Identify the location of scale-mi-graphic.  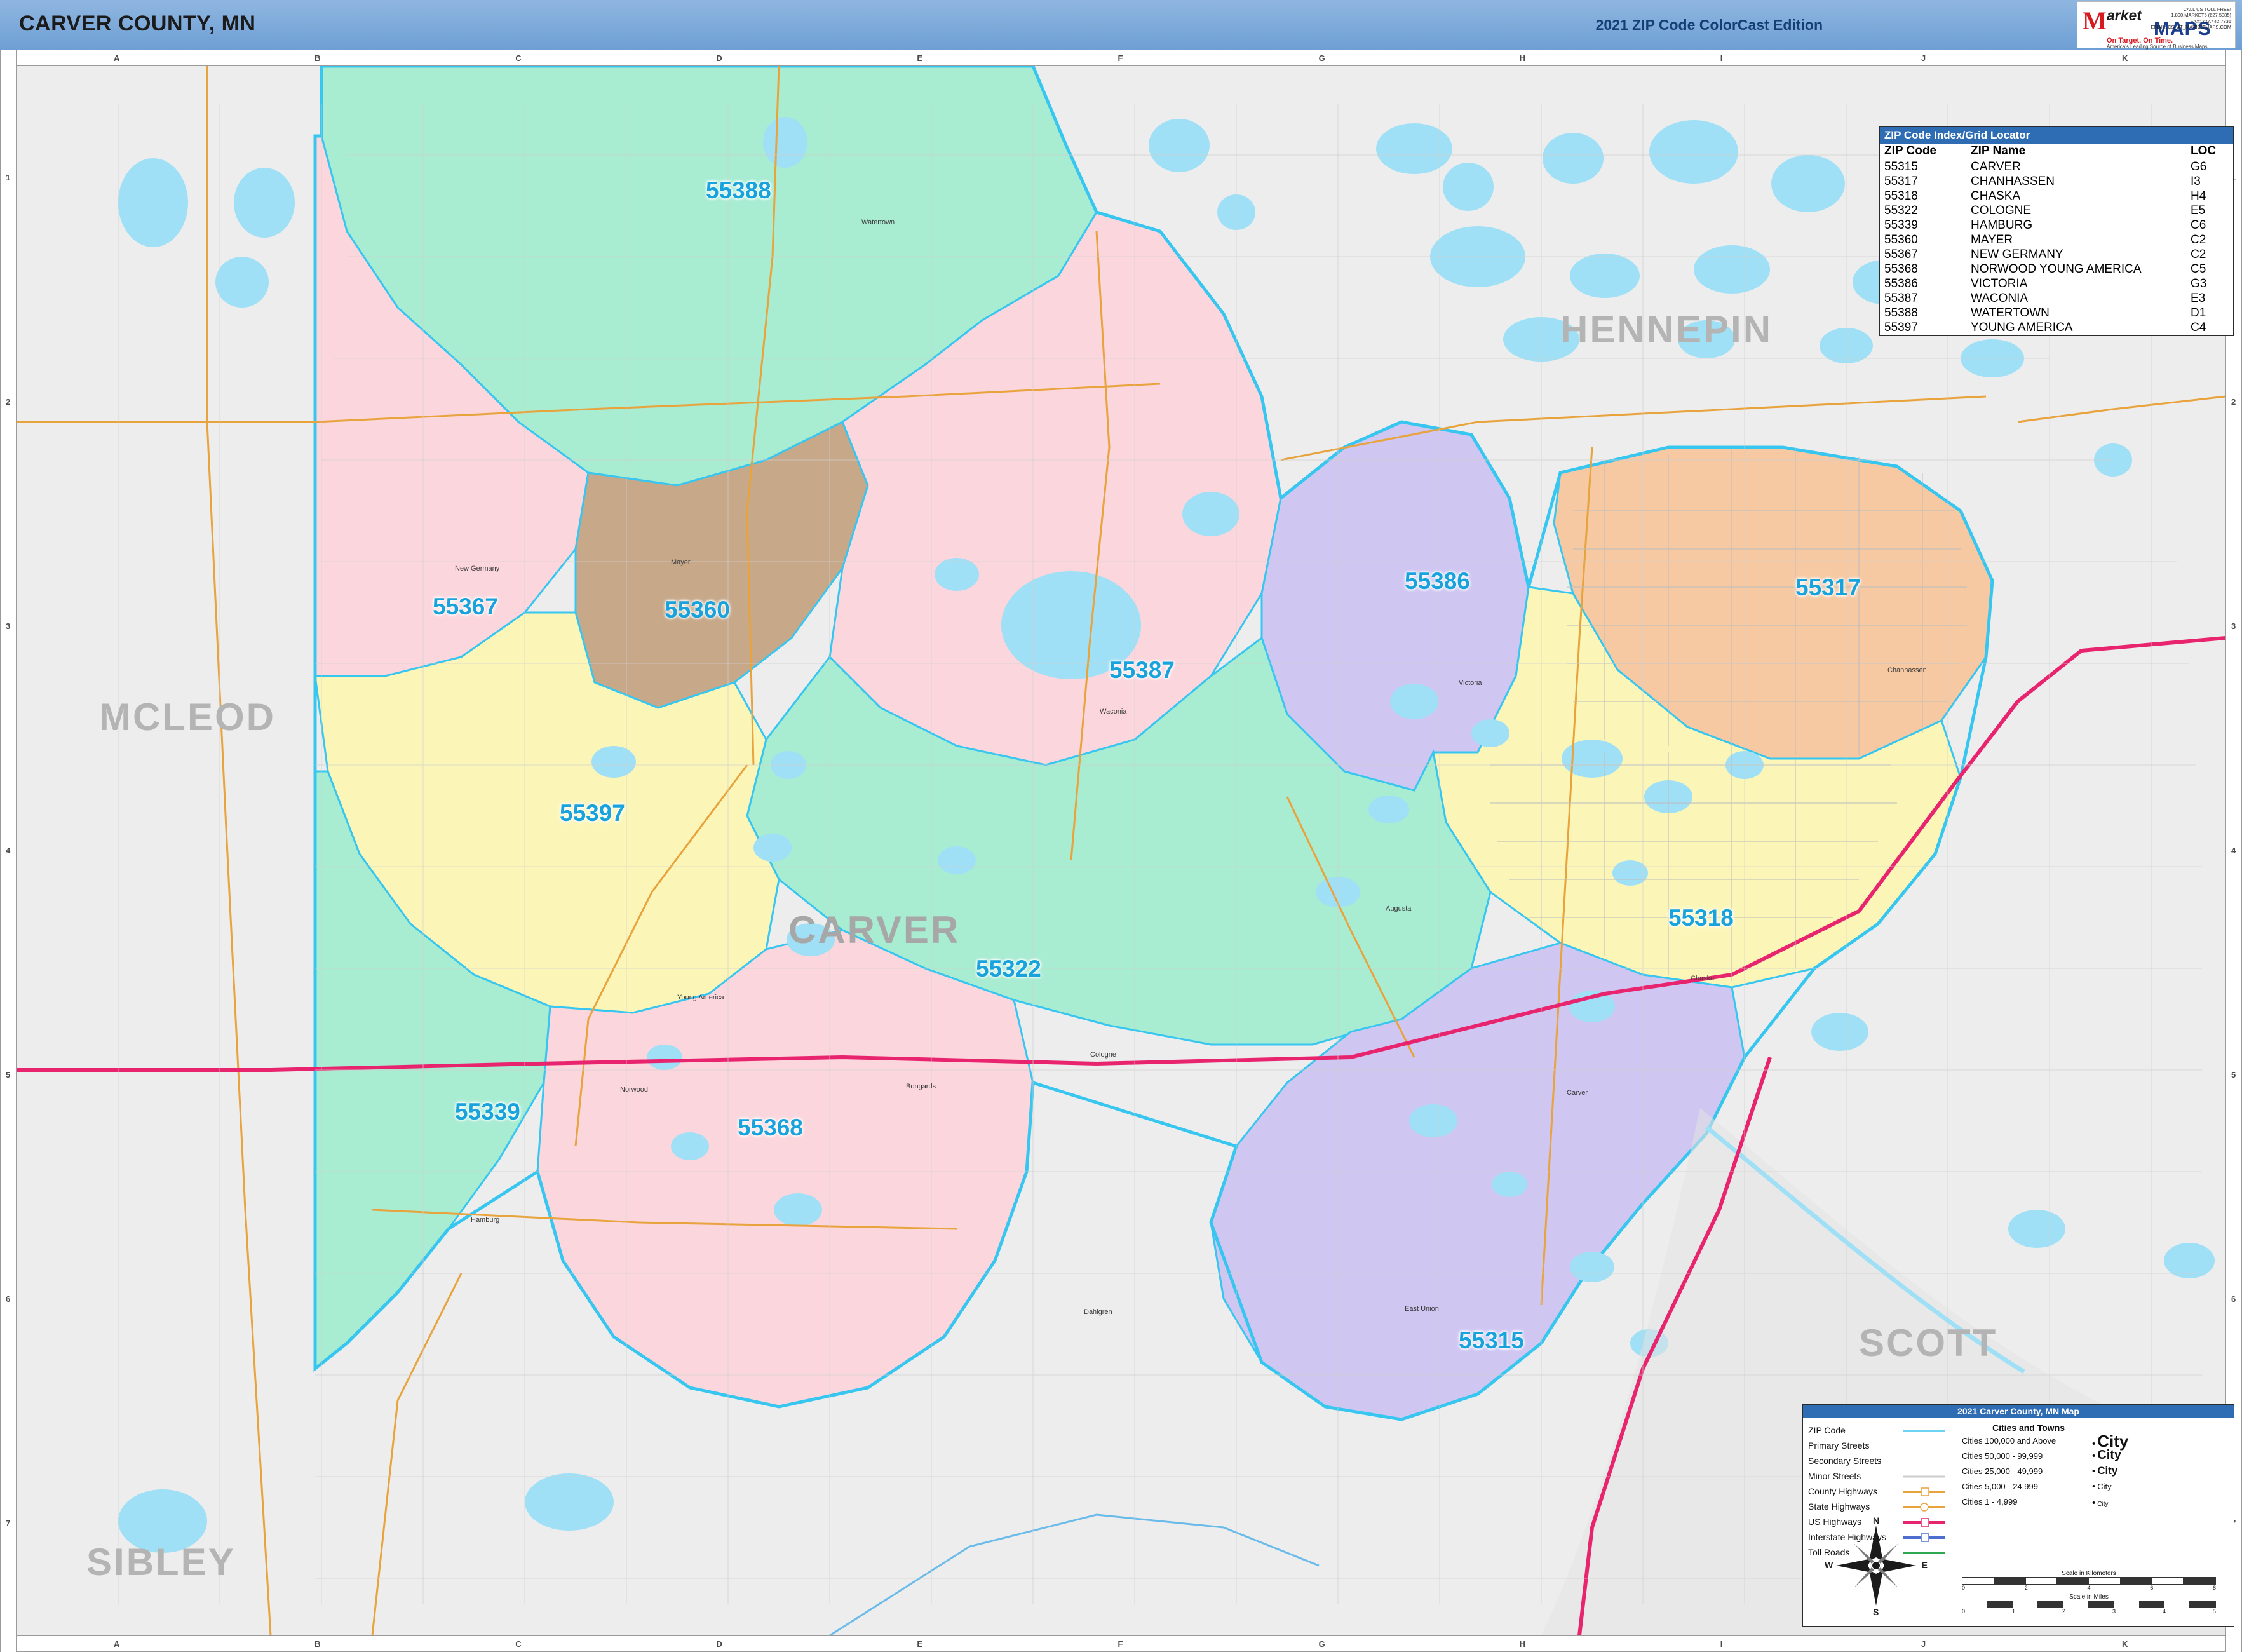
(2089, 1604).